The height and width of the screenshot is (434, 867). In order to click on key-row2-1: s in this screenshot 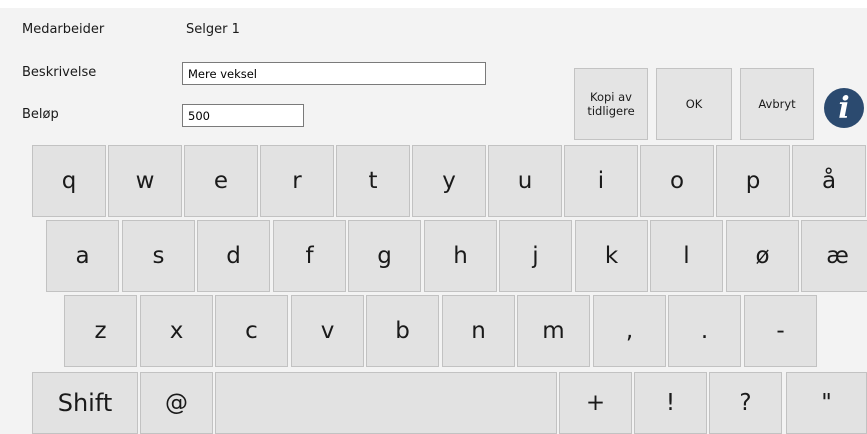, I will do `click(158, 256)`.